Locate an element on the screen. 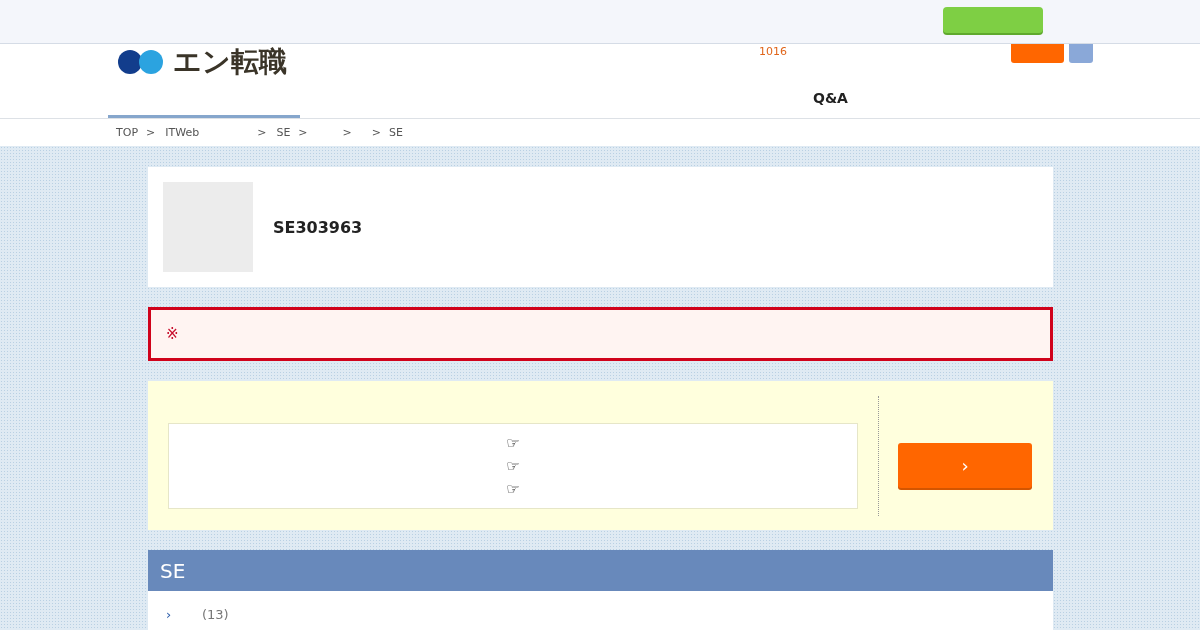 The image size is (1200, 630). breadcrumb-item: TOP is located at coordinates (127, 132).